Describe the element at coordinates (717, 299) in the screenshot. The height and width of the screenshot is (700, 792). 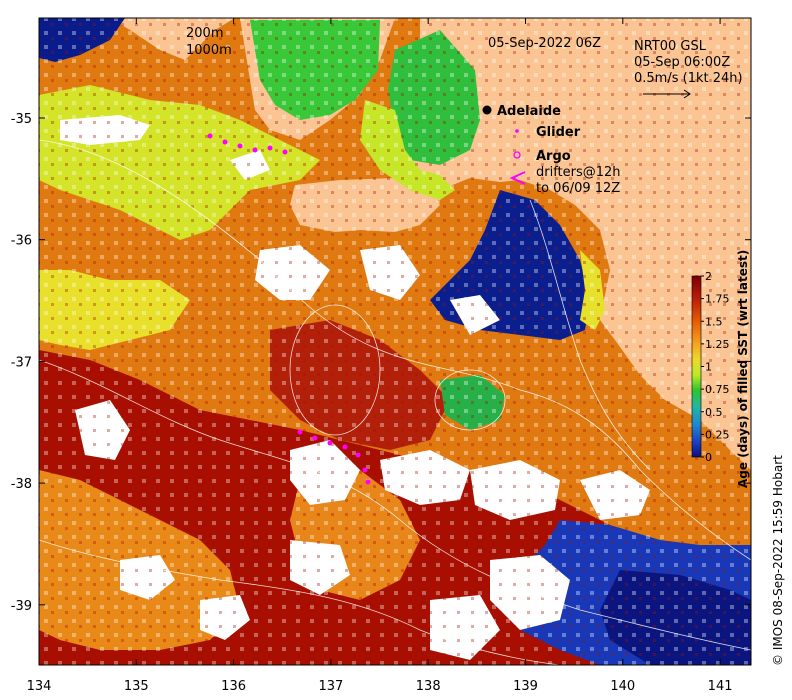
I see `colorbar-tick-label: 1.75` at that location.